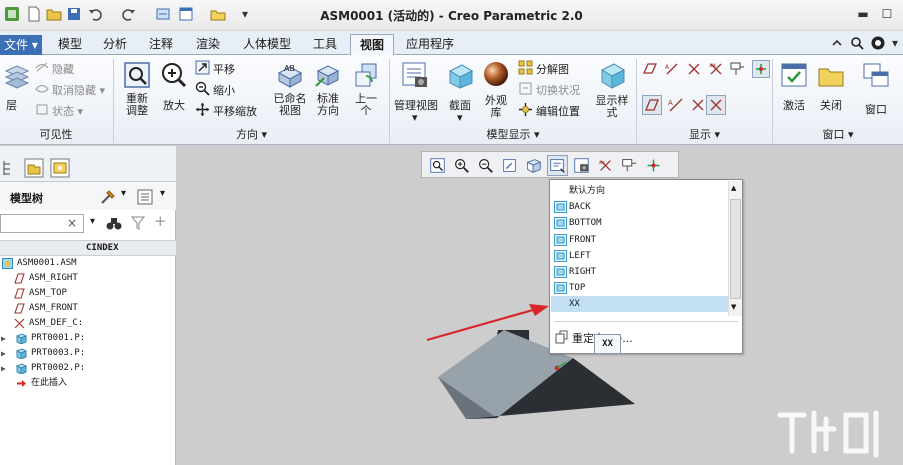  Describe the element at coordinates (485, 165) in the screenshot. I see `zoom-out-toolbar-icon` at that location.